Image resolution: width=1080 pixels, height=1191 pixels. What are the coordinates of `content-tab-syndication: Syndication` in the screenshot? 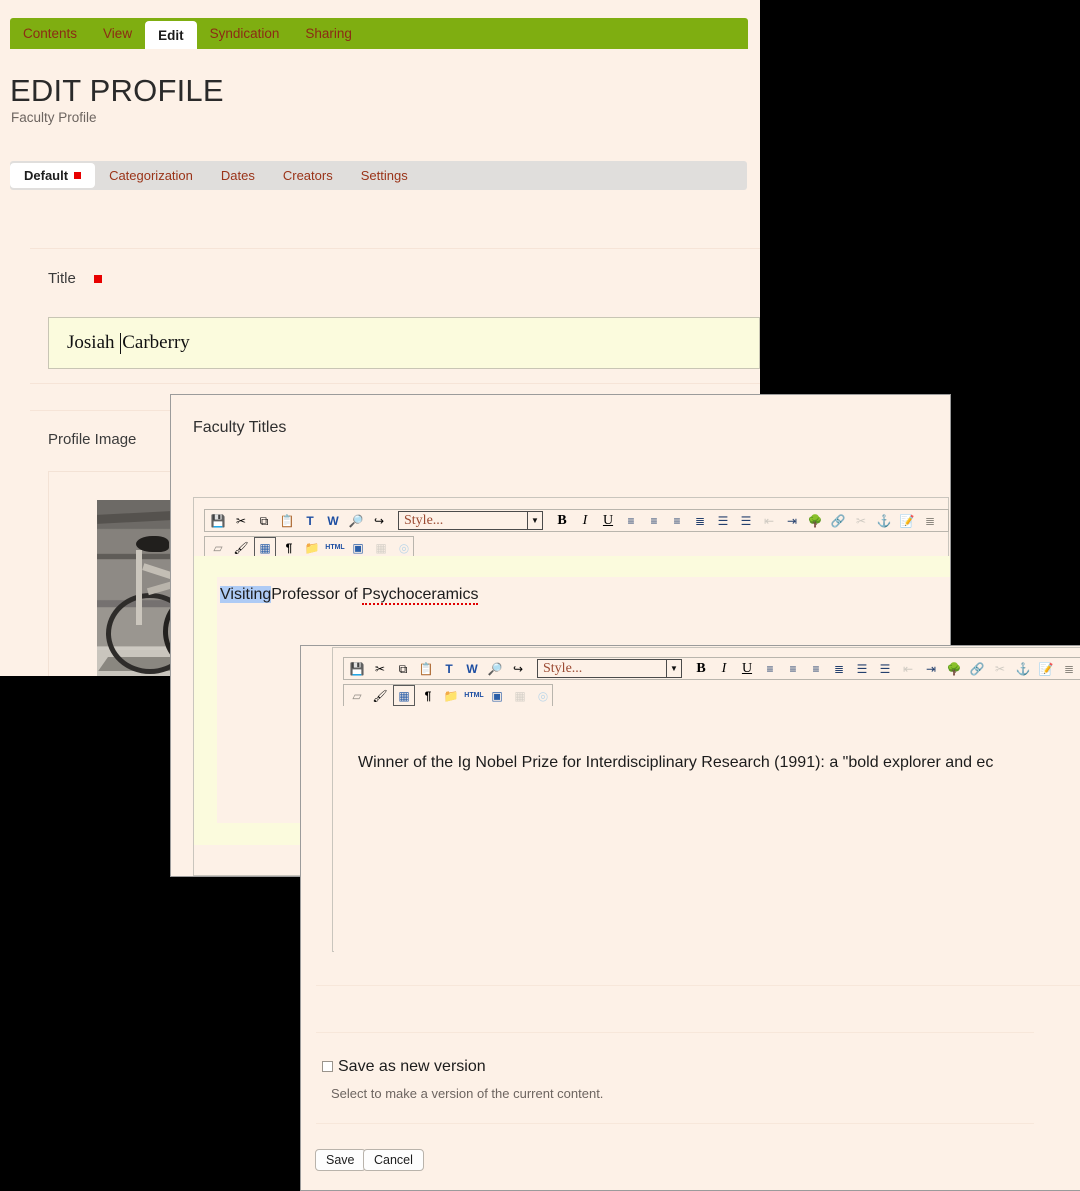 It's located at (245, 33).